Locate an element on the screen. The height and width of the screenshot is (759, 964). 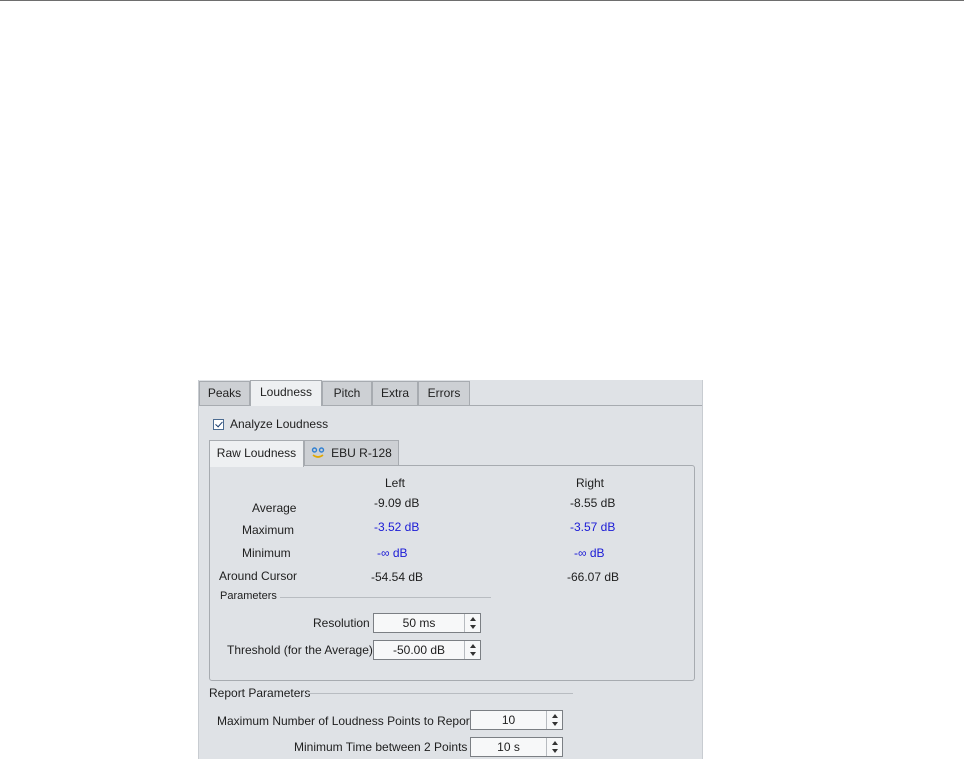
around-cursor-right-value: -66.07 dB is located at coordinates (593, 577).